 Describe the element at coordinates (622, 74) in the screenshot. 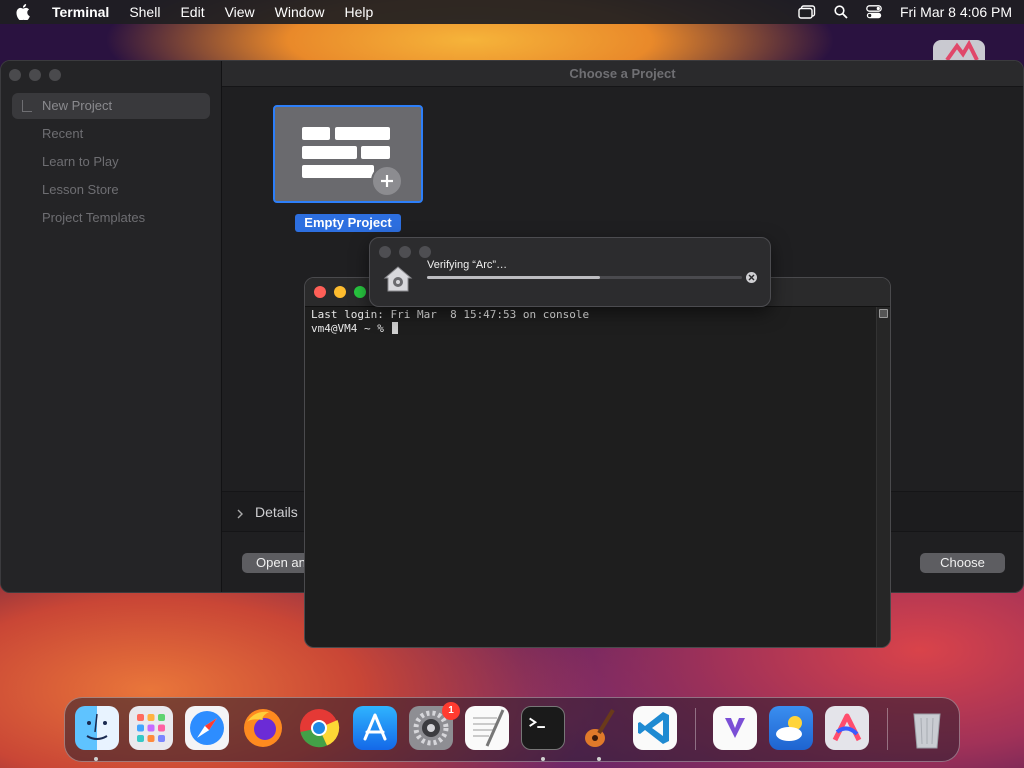

I see `chooser-title: Choose a Project` at that location.